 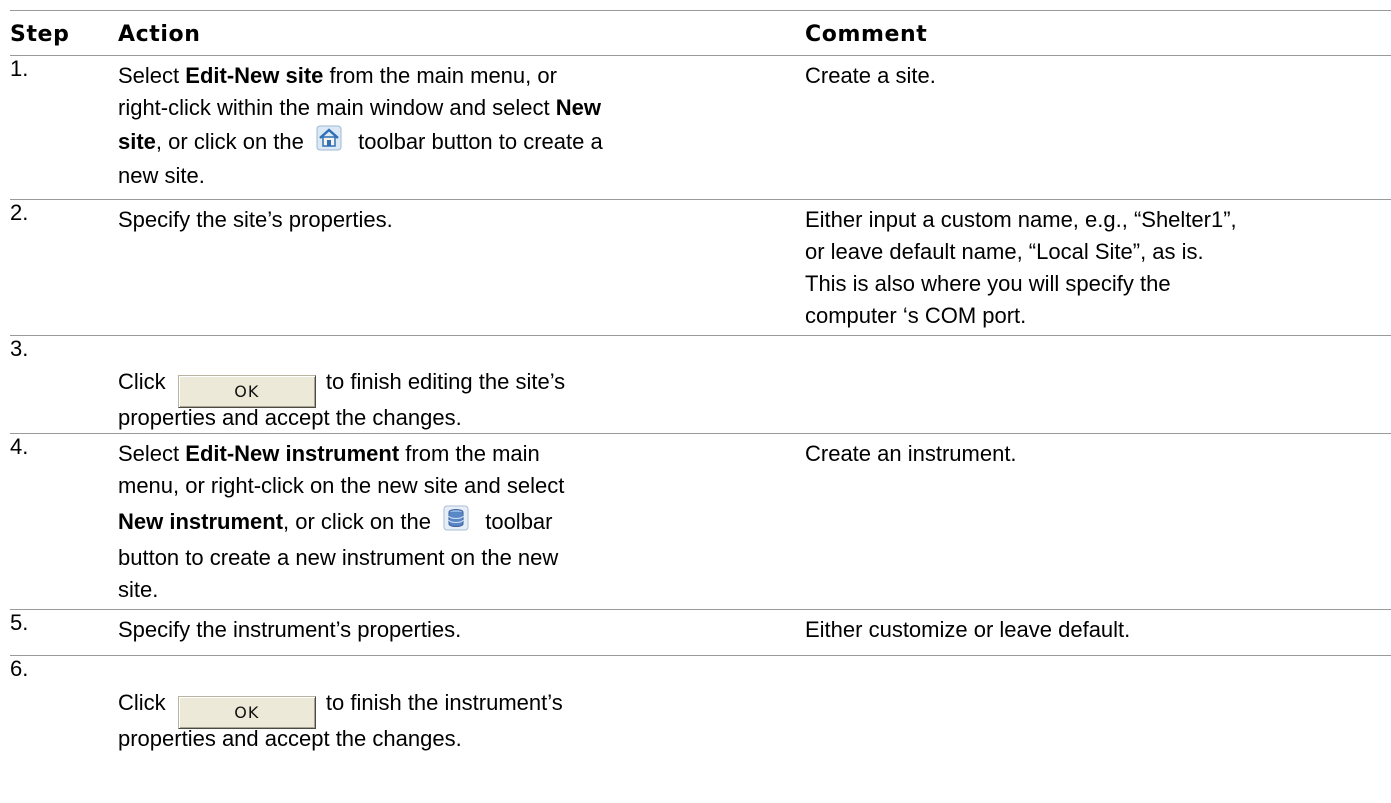 I want to click on step-number: 6., so click(x=19, y=668).